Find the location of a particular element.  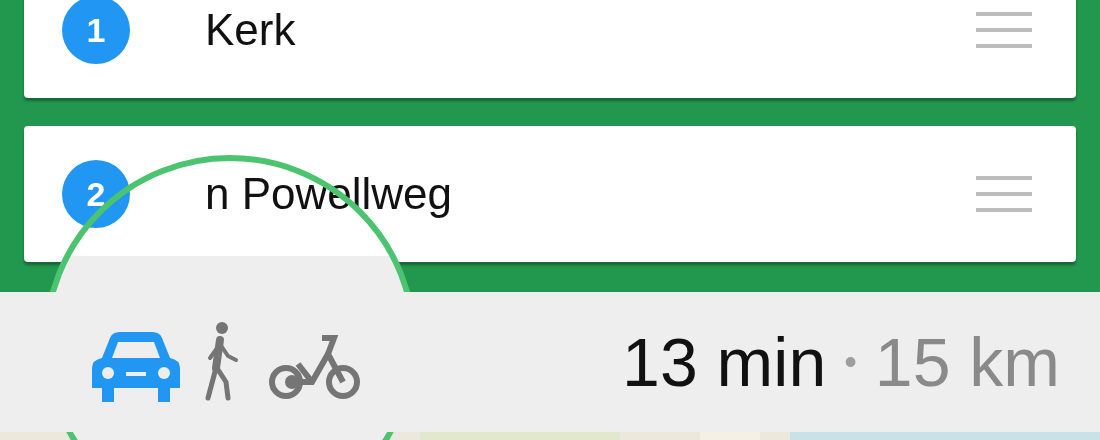

stop-name: Kerk is located at coordinates (251, 30).